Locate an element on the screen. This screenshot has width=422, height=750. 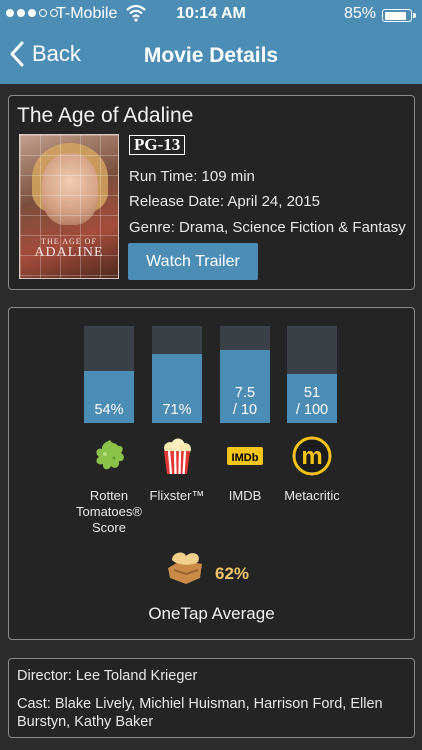
page-title: Movie Details is located at coordinates (211, 55).